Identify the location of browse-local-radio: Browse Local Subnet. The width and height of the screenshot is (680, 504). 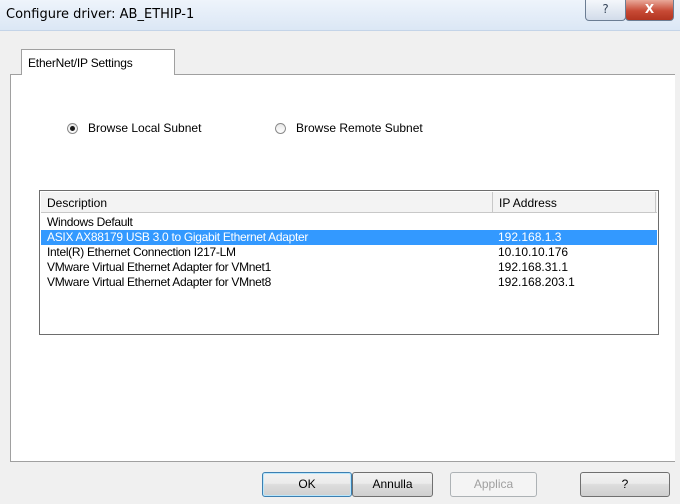
(134, 128).